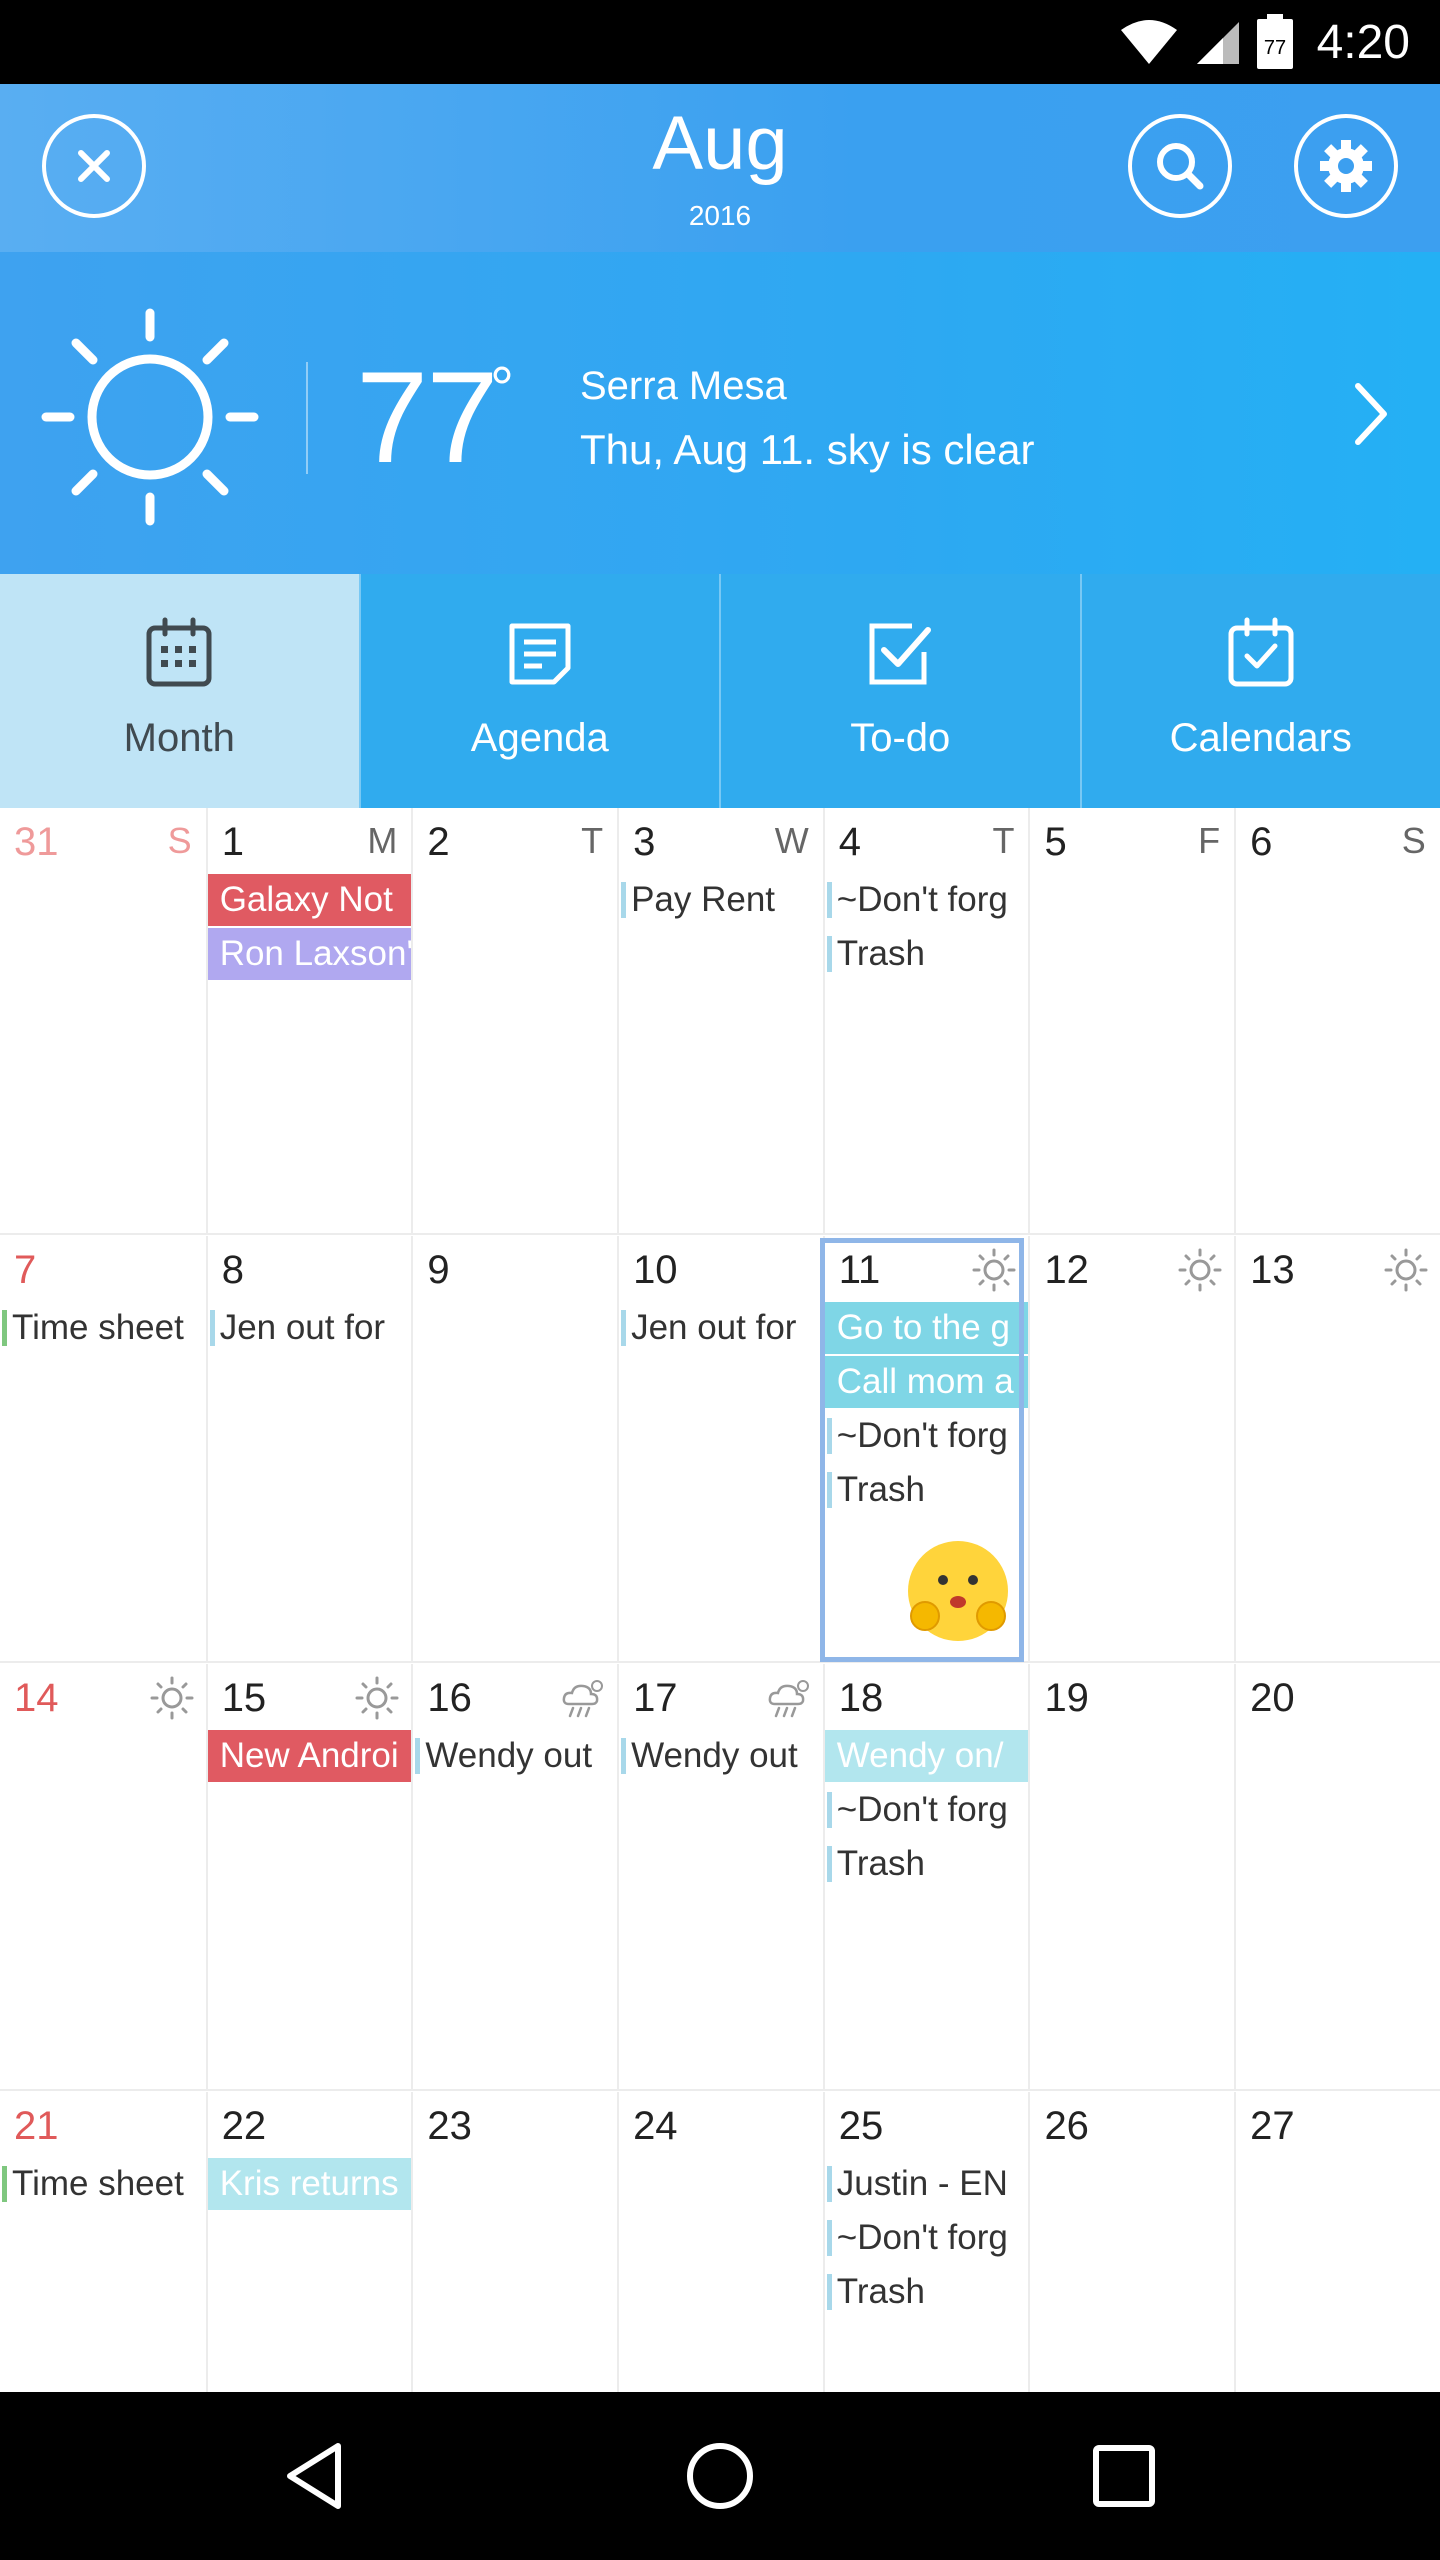  Describe the element at coordinates (683, 386) in the screenshot. I see `weather-location: Serra Mesa` at that location.